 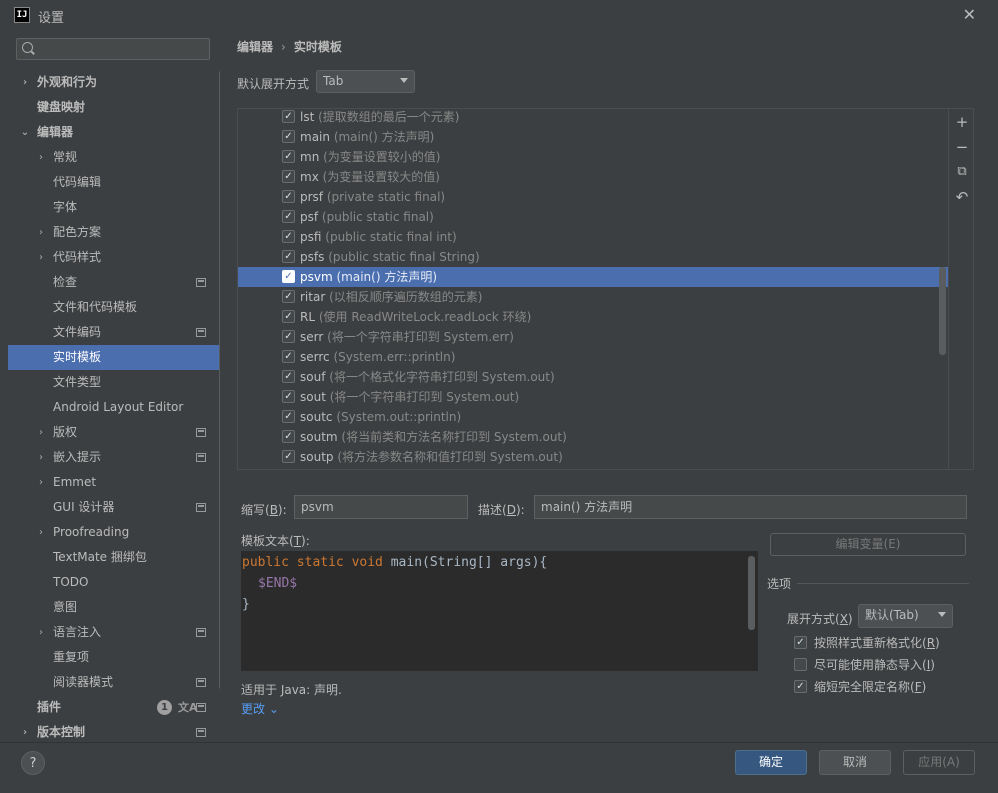 What do you see at coordinates (114, 532) in the screenshot?
I see `sidebar-item-18: › Proofreading` at bounding box center [114, 532].